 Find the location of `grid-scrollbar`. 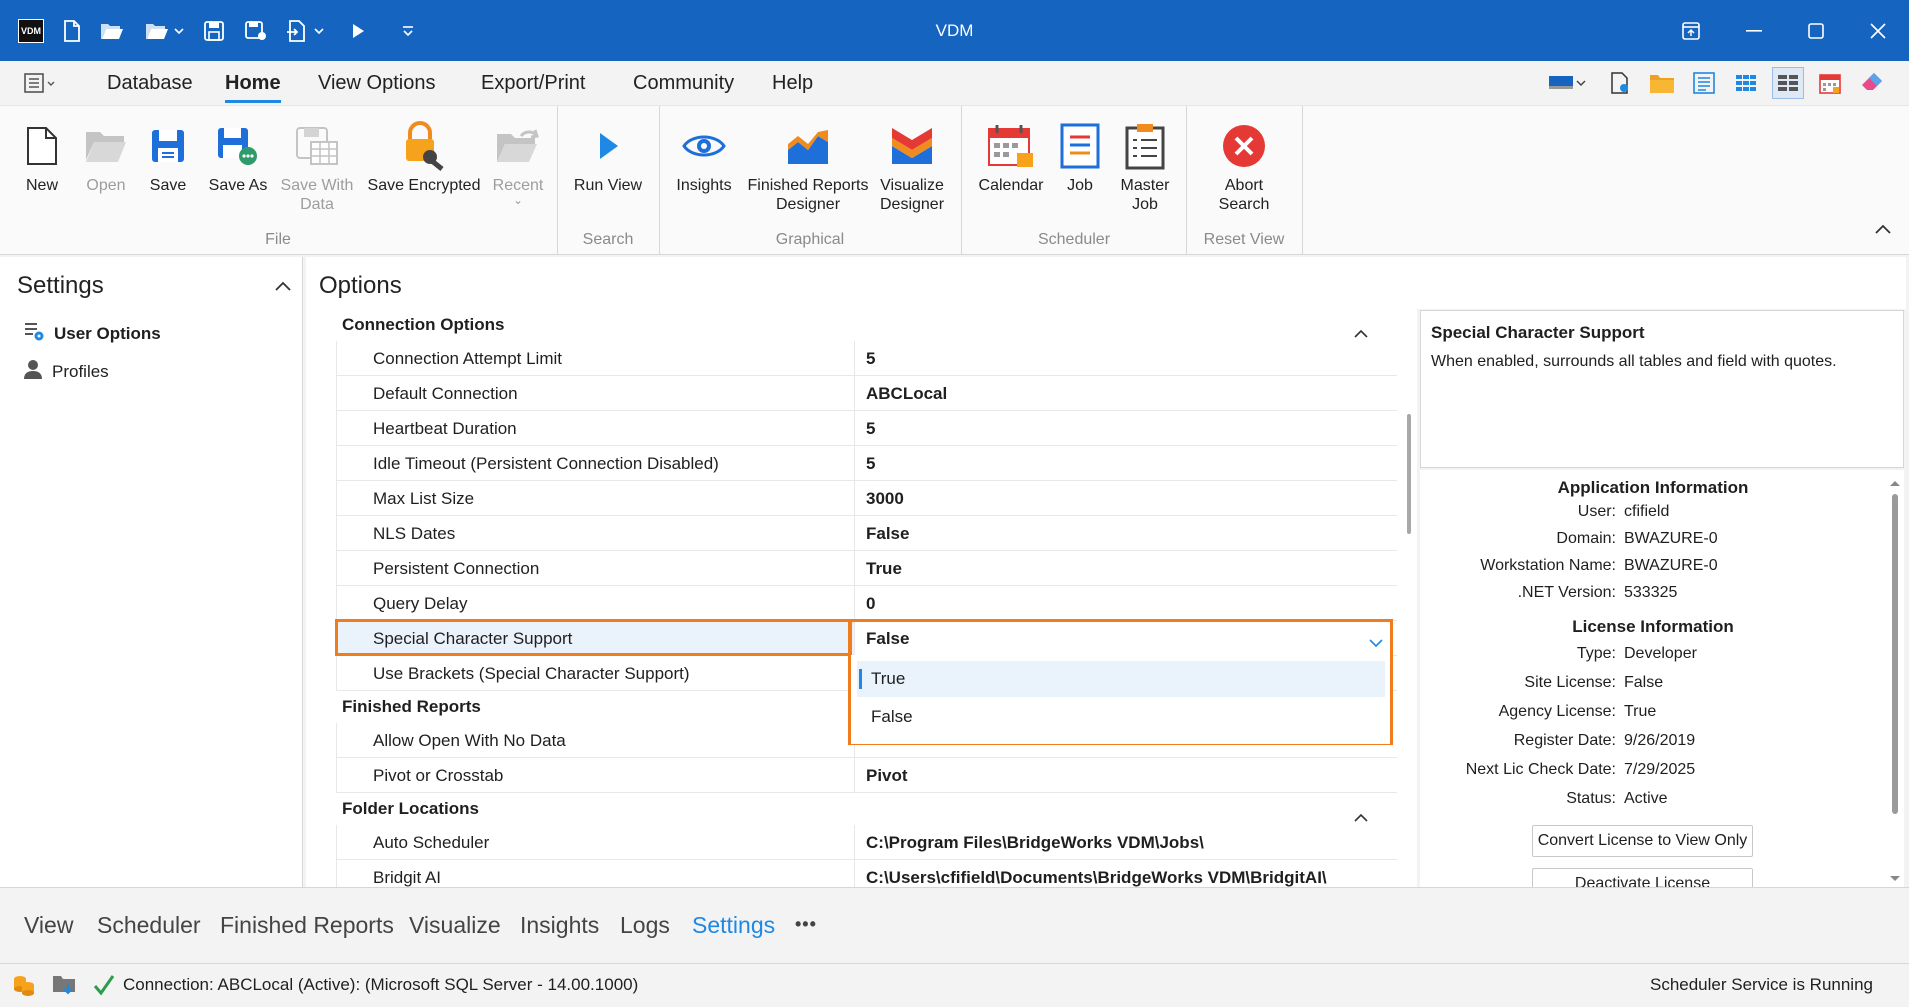

grid-scrollbar is located at coordinates (1409, 598).